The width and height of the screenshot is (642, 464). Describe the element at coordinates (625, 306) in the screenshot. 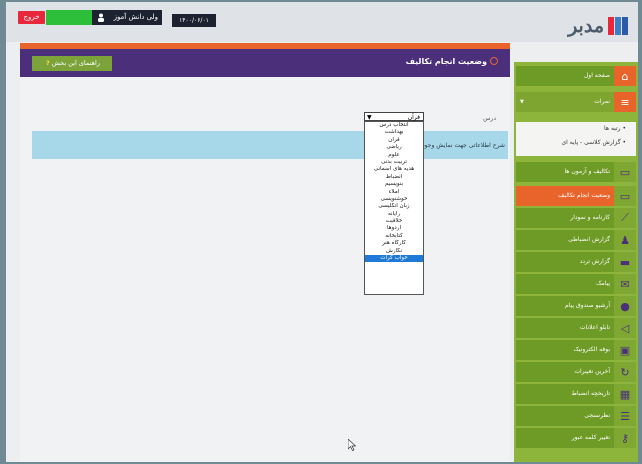

I see `chat-icon: ●` at that location.